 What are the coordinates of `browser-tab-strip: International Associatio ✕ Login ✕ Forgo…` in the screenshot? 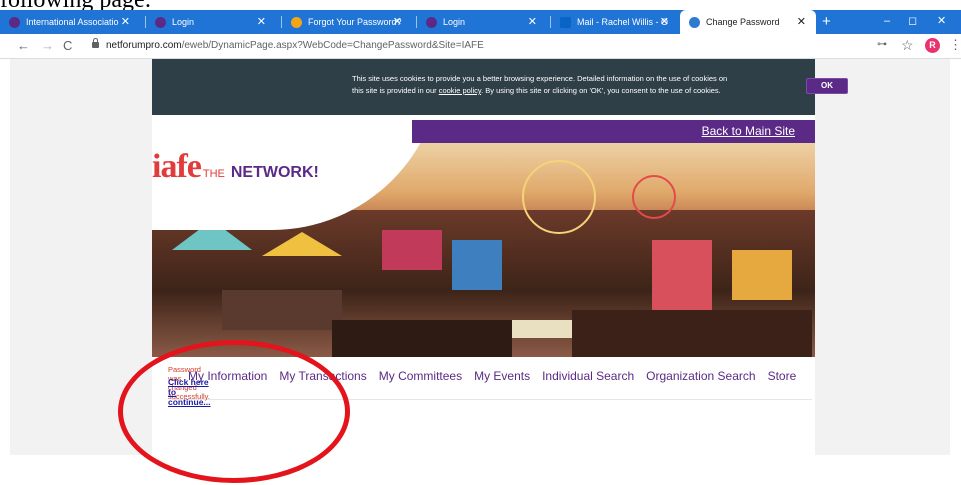 It's located at (480, 22).